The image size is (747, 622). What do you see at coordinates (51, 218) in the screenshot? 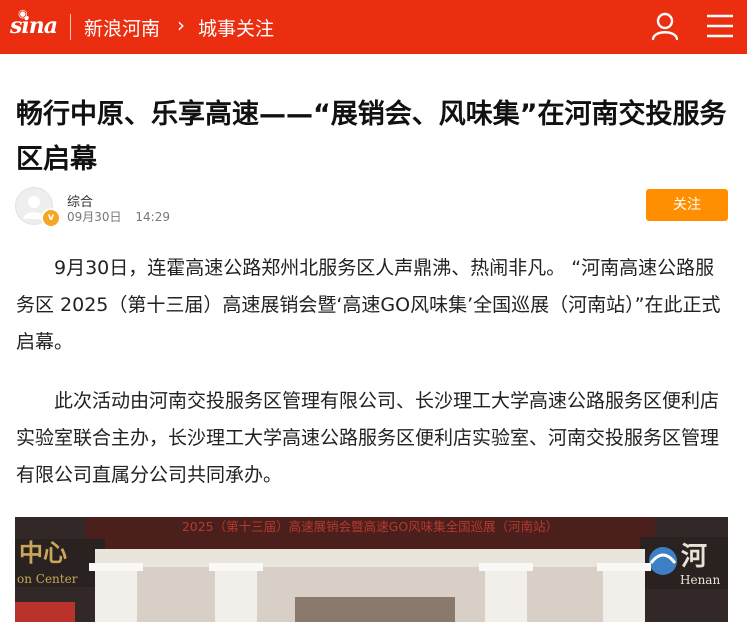
I see `verified-badge-icon: v` at bounding box center [51, 218].